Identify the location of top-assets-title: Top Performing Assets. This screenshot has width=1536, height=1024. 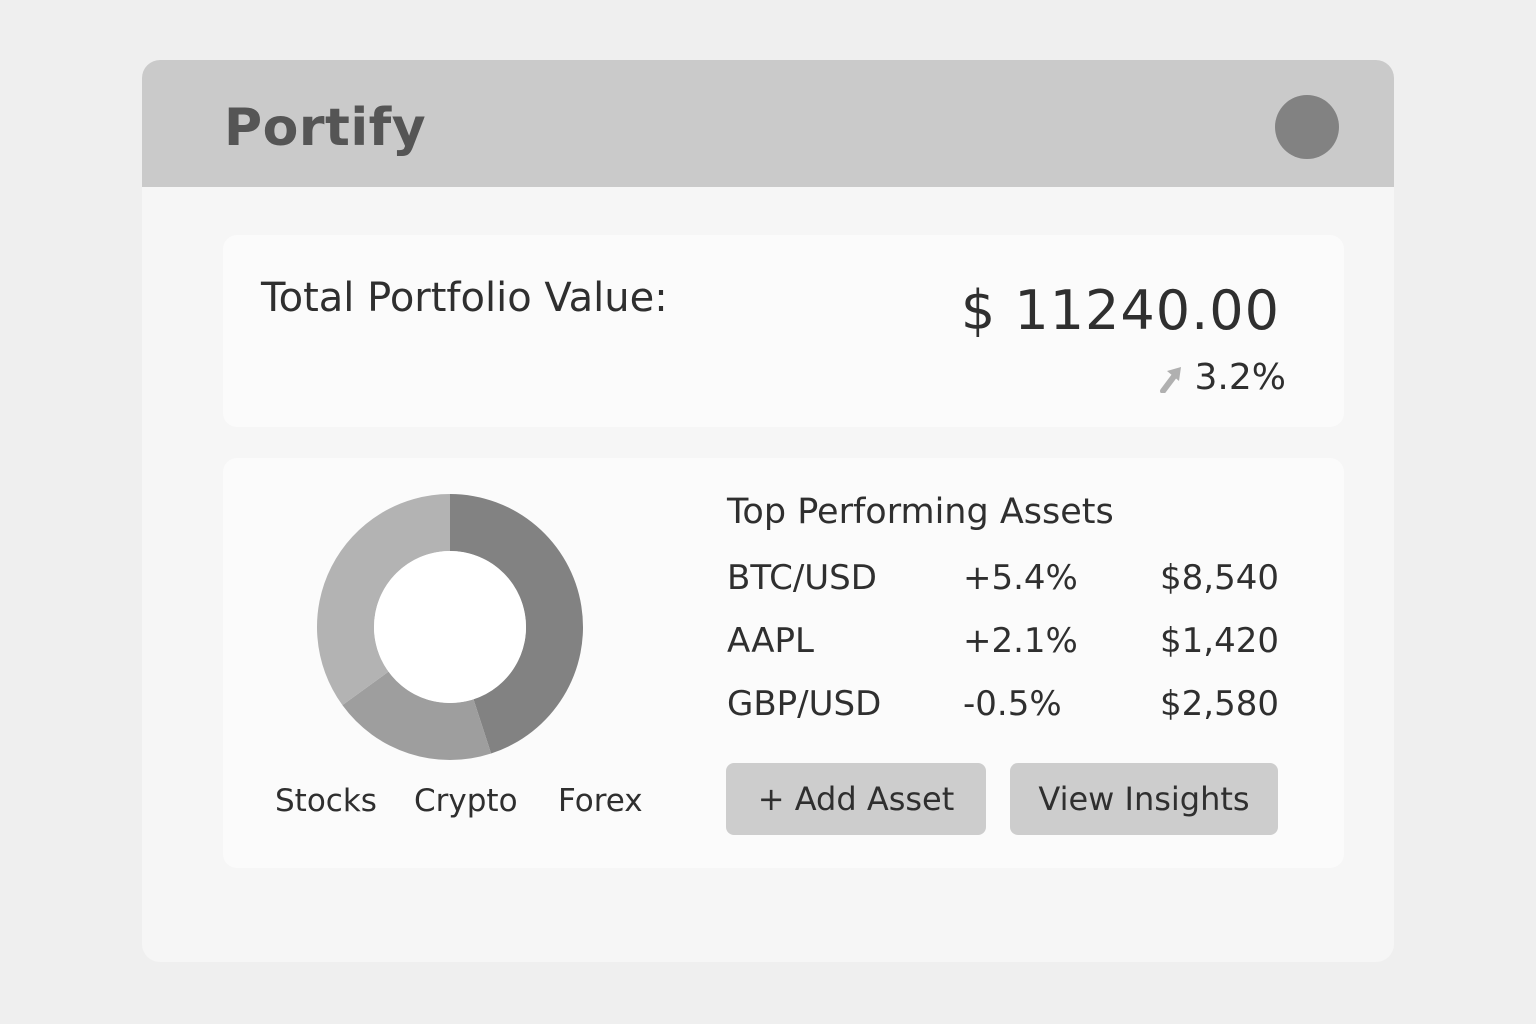
(920, 512).